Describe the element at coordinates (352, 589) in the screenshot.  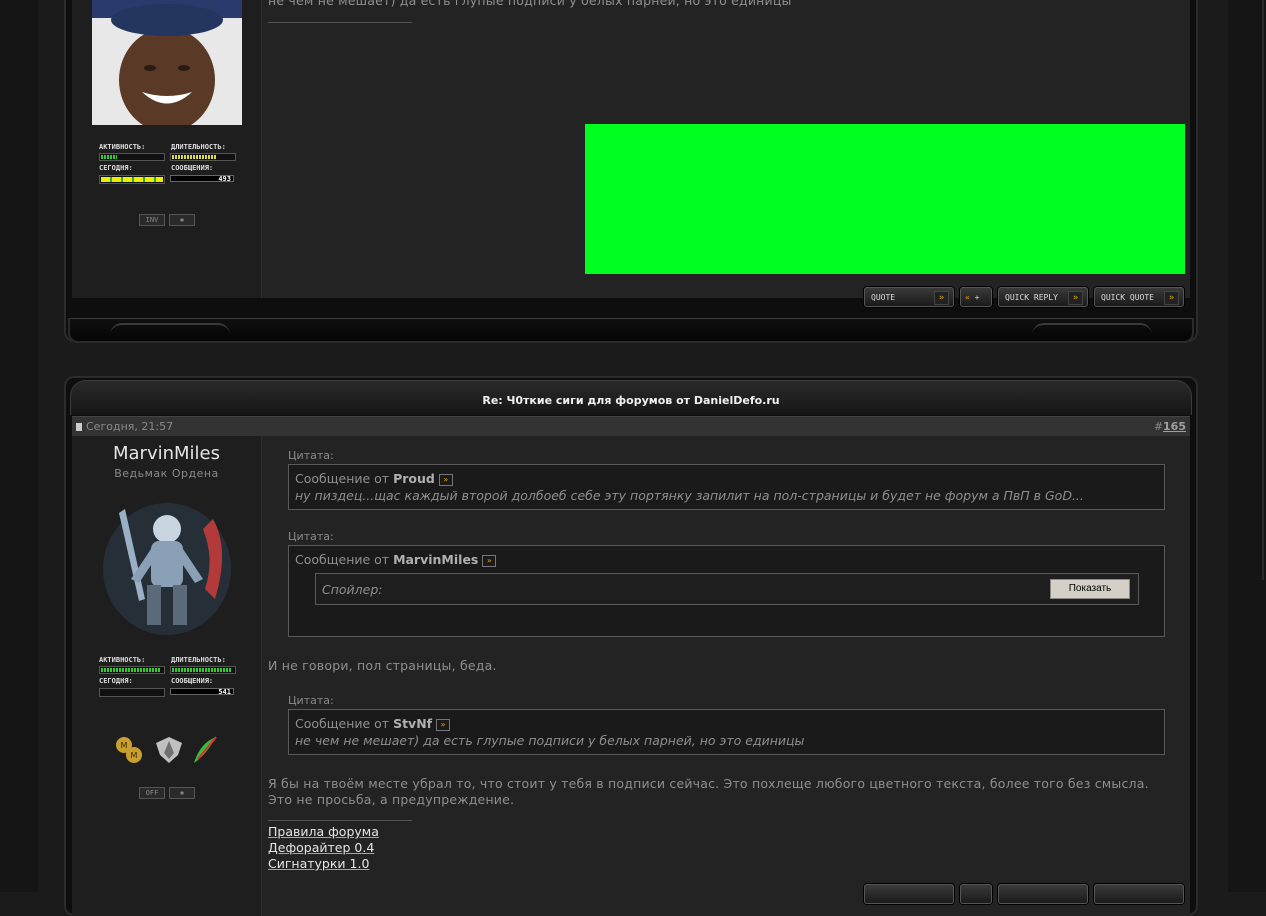
I see `spoiler-label: Спойлер:` at that location.